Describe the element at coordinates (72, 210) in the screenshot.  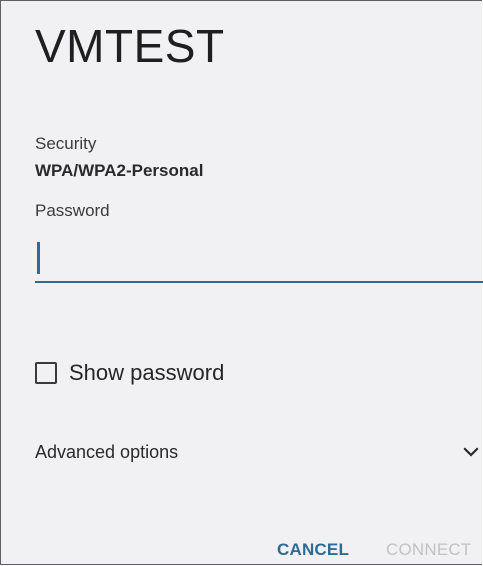
I see `password-label: Password` at that location.